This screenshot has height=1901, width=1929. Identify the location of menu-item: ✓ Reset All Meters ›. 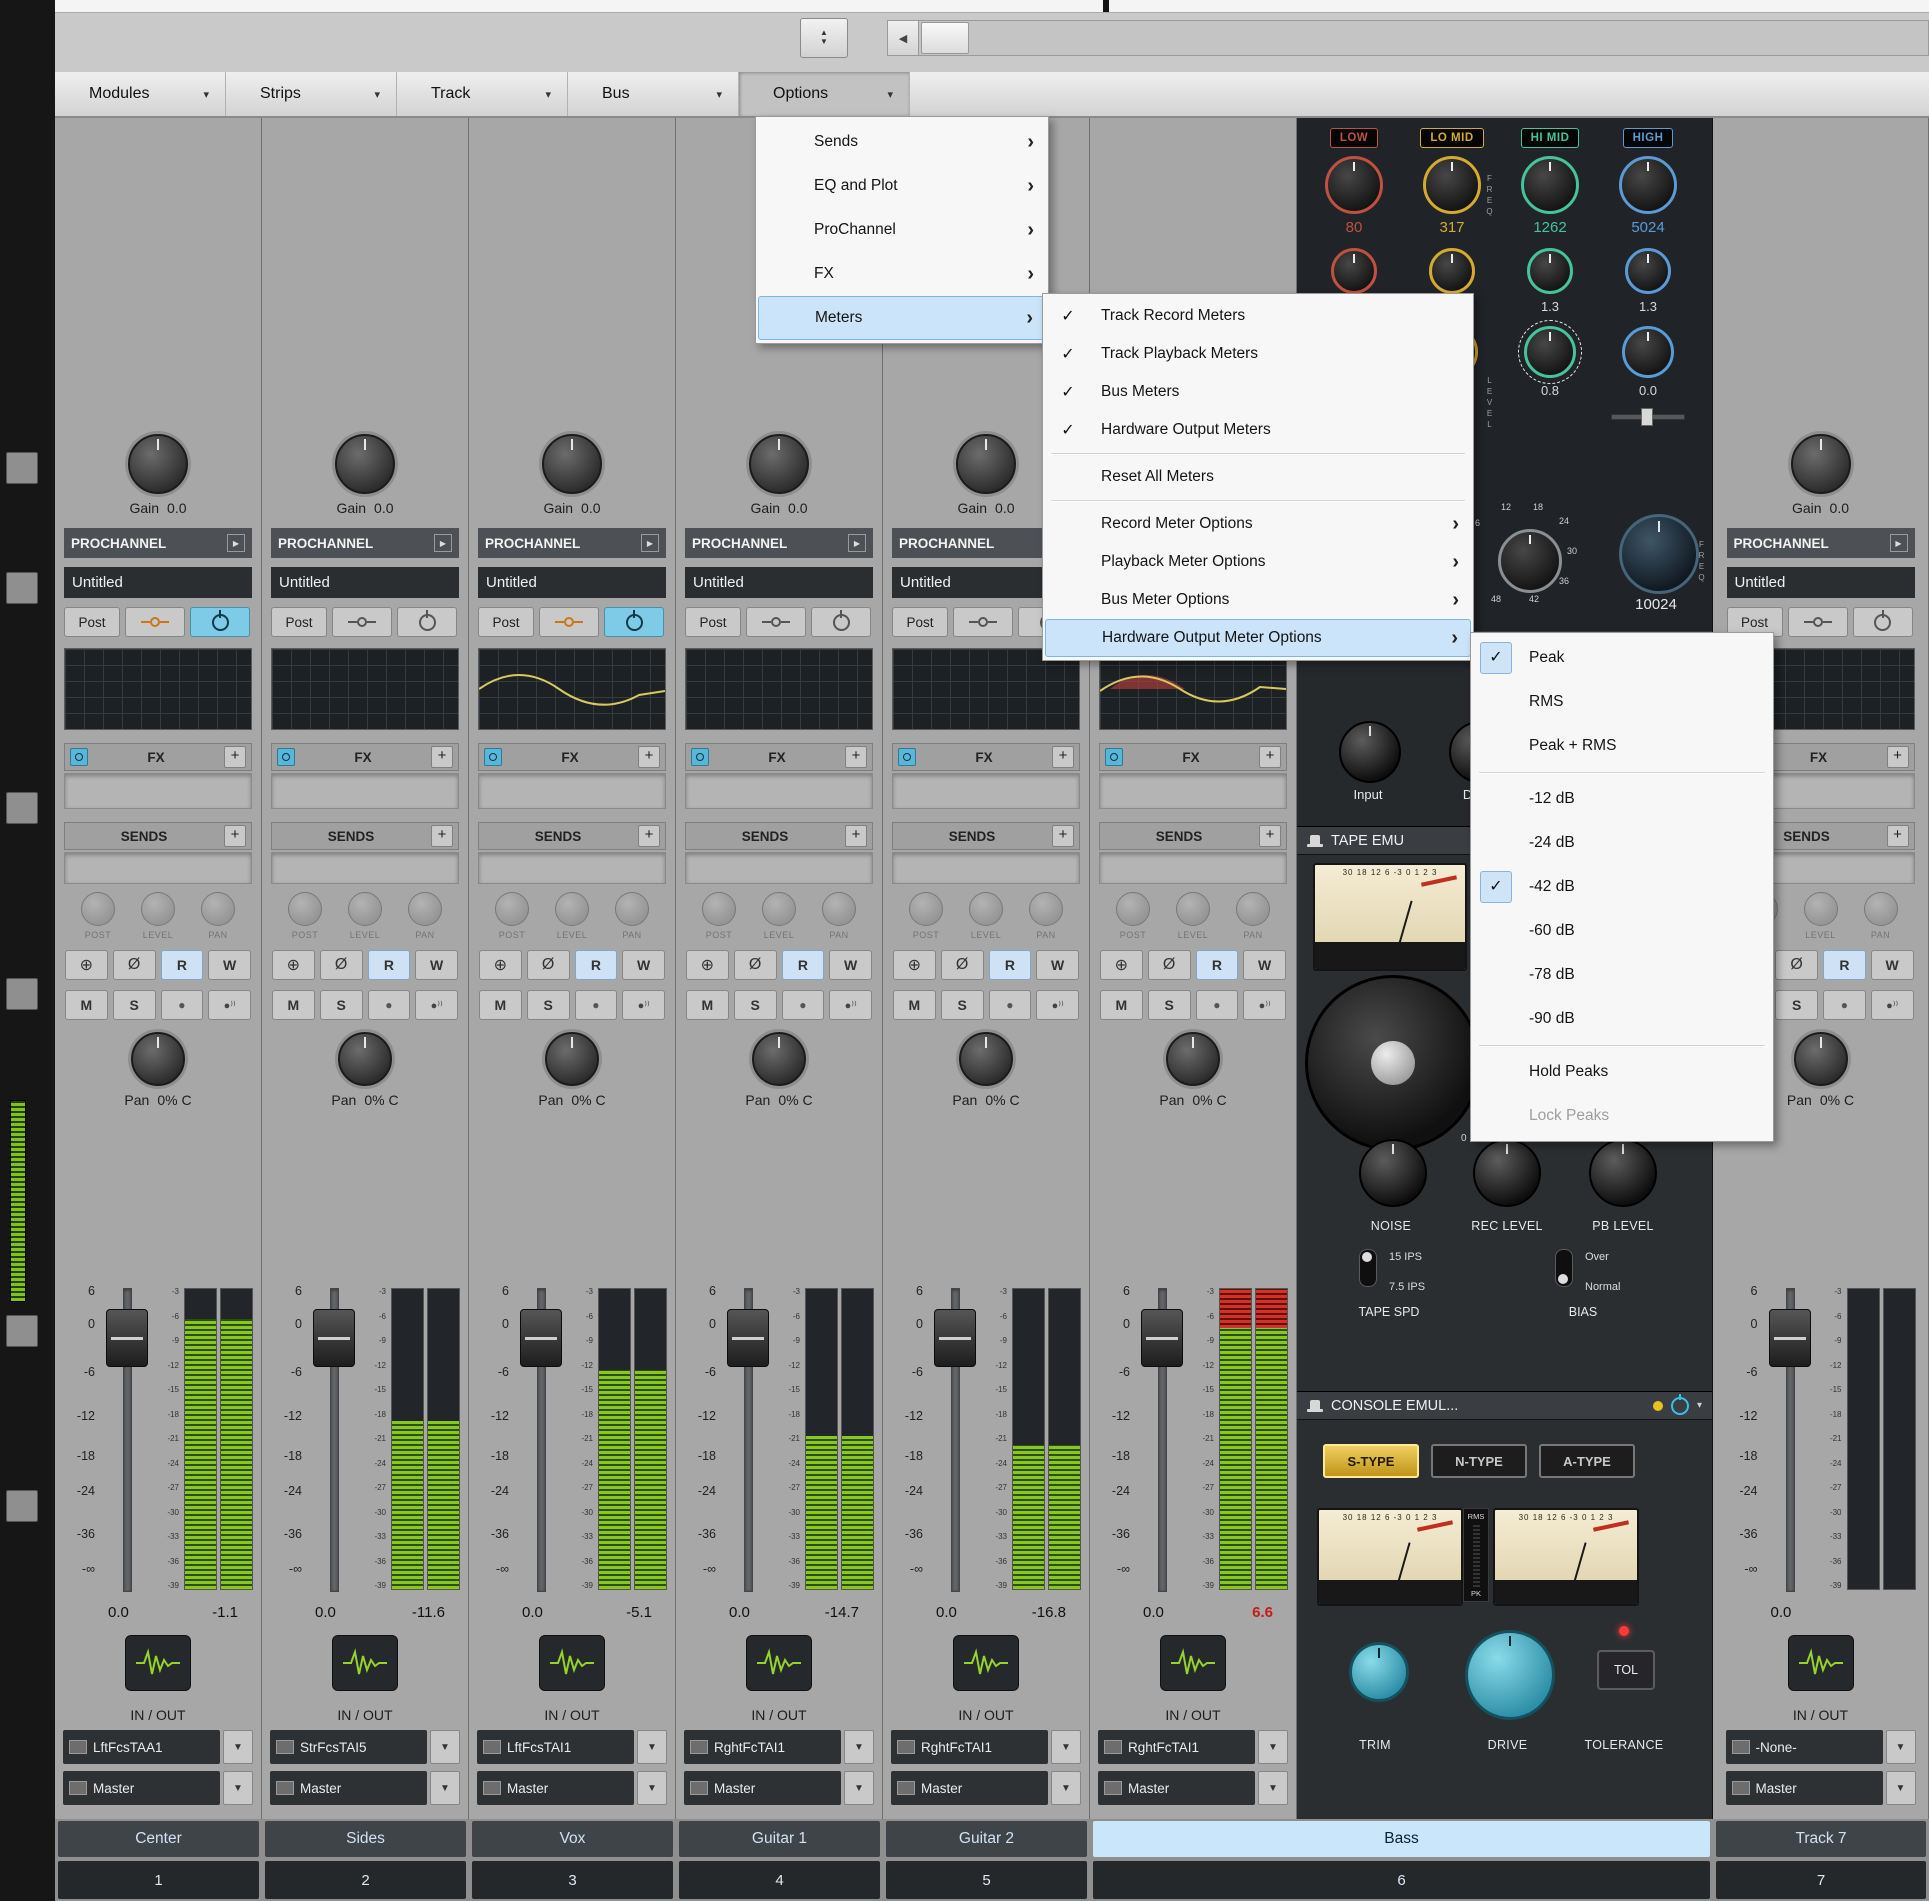
(1258, 477).